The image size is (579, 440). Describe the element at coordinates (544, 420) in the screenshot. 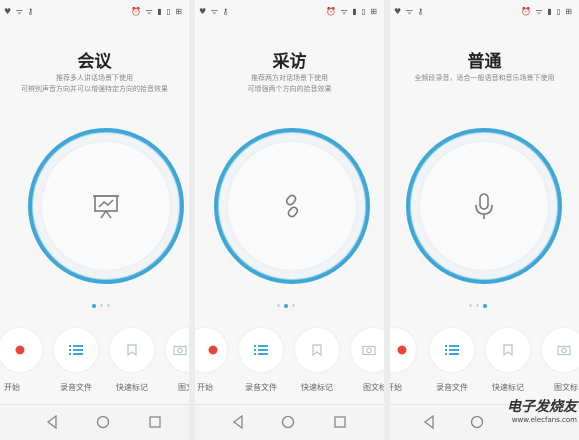

I see `watermark-url: www.elecfans.com` at that location.